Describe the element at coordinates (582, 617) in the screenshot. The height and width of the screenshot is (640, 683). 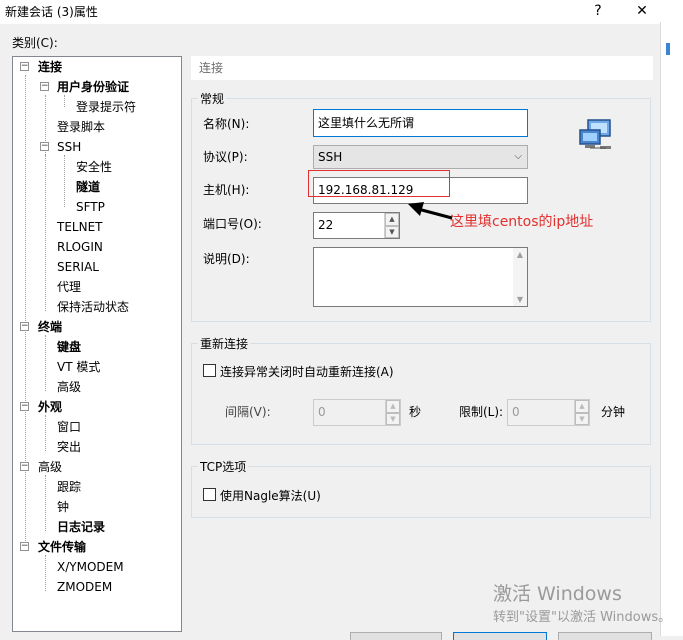
I see `activation-watermark-subtitle: 转到"设置"以激活 Windows。` at that location.